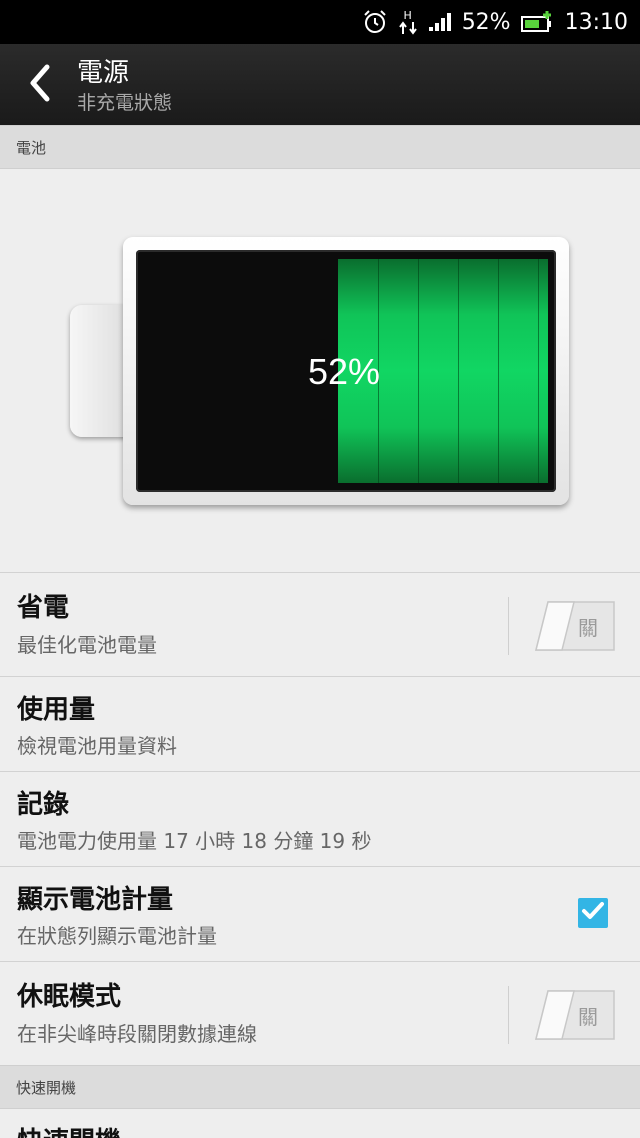  What do you see at coordinates (87, 645) in the screenshot?
I see `row-subtitle: 最佳化電池電量` at bounding box center [87, 645].